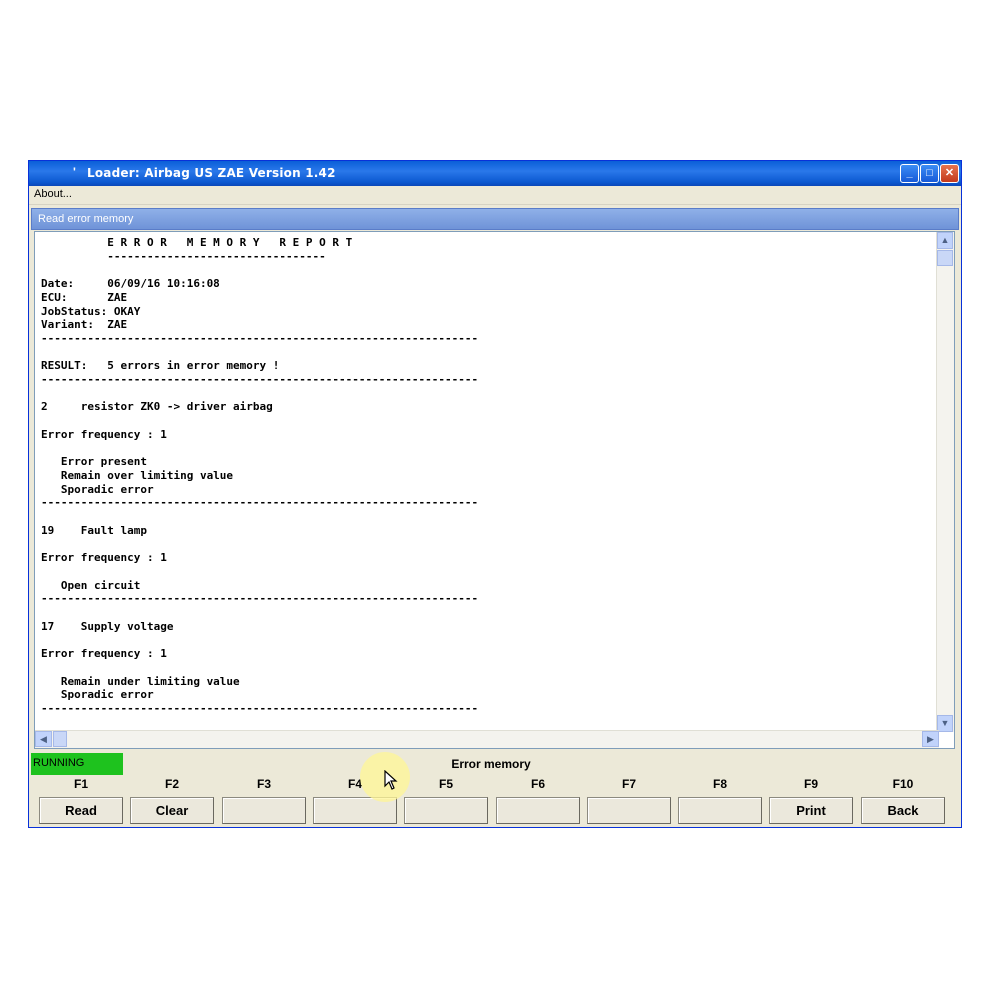  I want to click on fkey-label-f1: F1, so click(80, 784).